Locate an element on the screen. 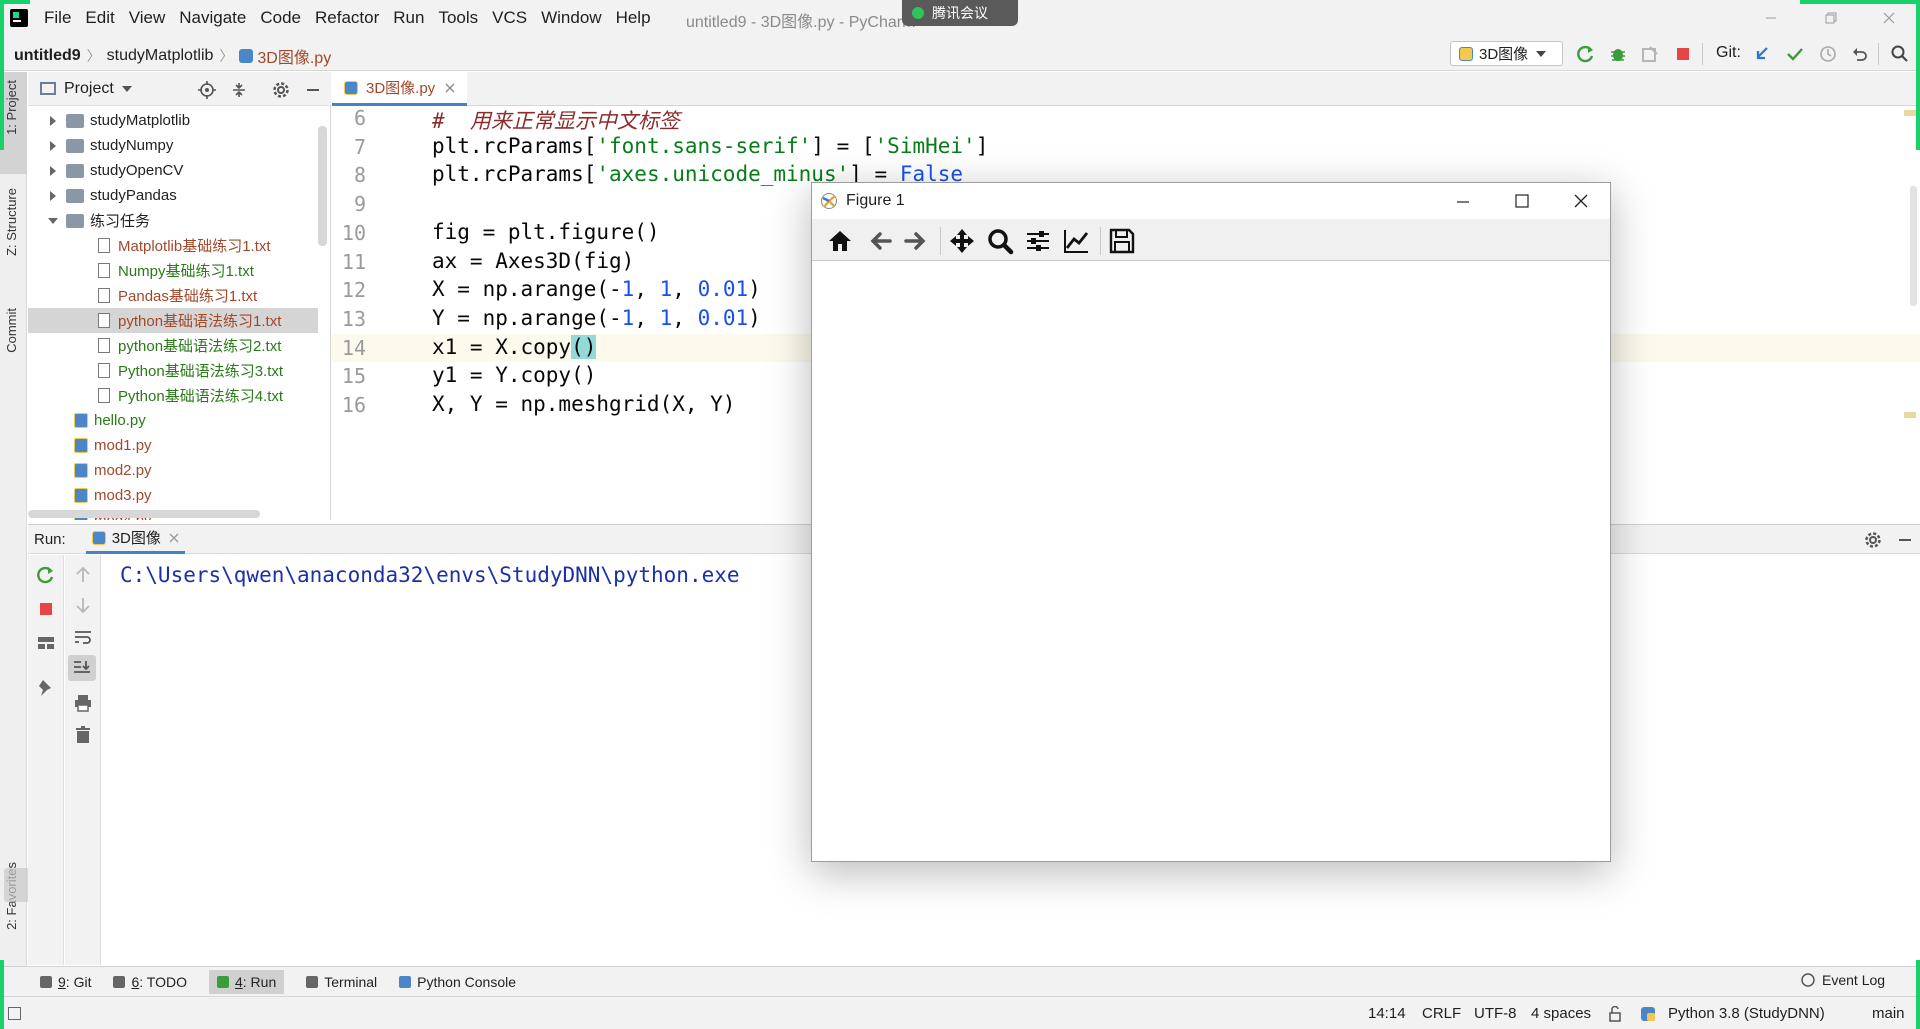  debug-button is located at coordinates (1618, 54).